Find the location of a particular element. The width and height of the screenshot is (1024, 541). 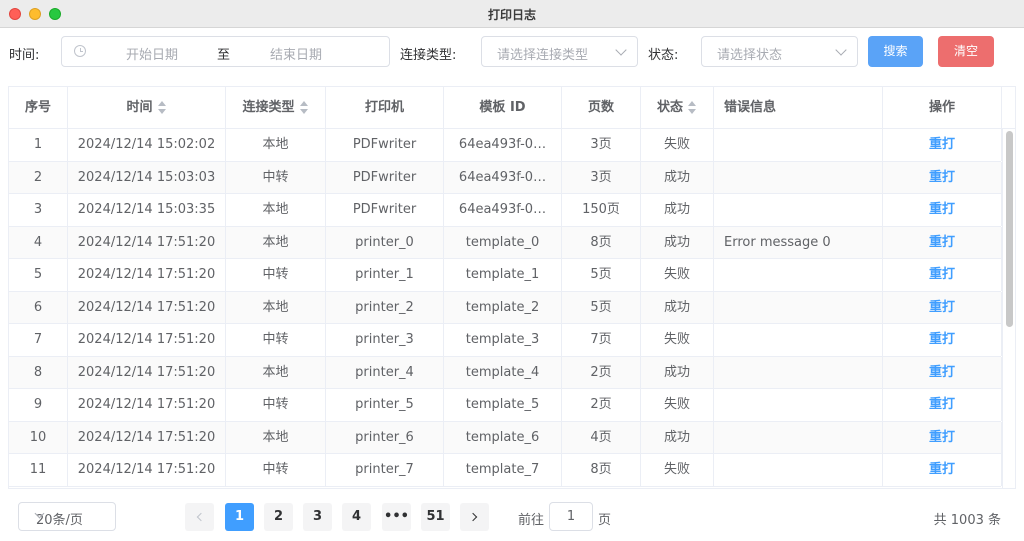

page-button-4: 4 is located at coordinates (356, 517).